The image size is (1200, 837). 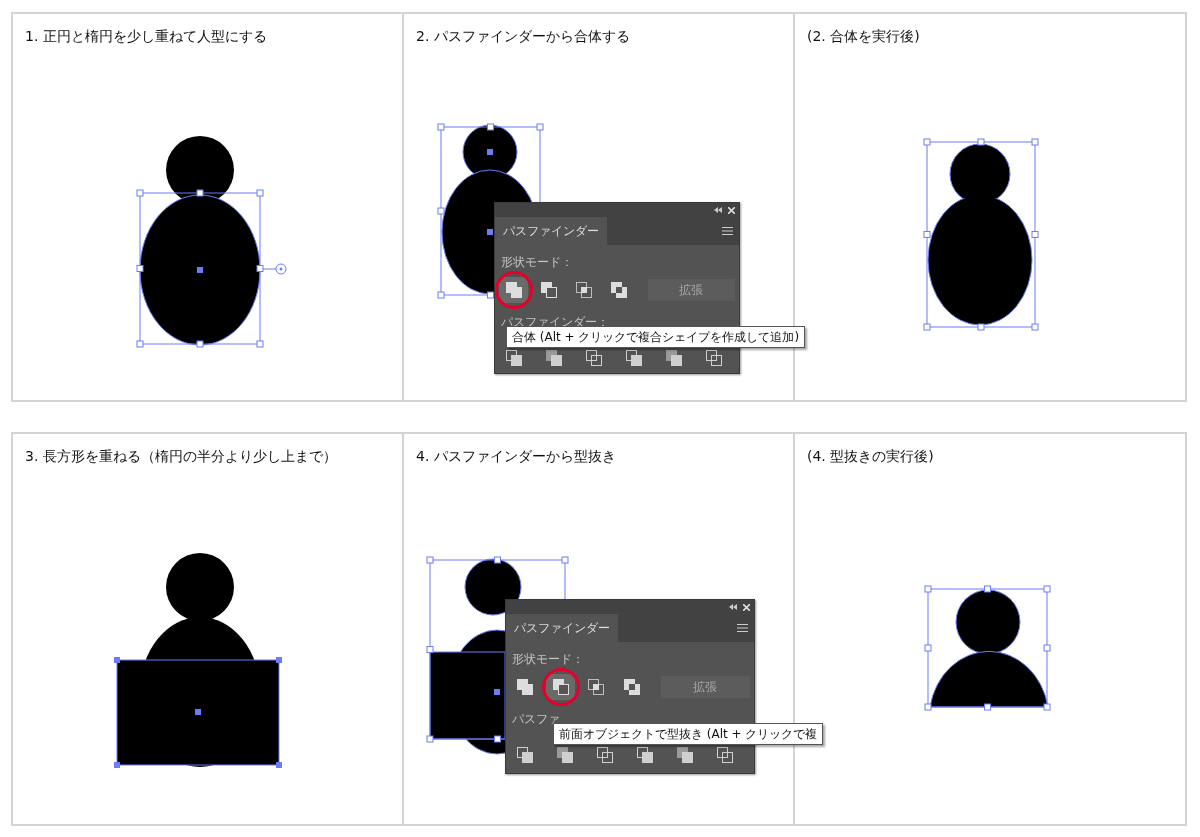 I want to click on step-caption: (2. 合体を実行後), so click(x=863, y=36).